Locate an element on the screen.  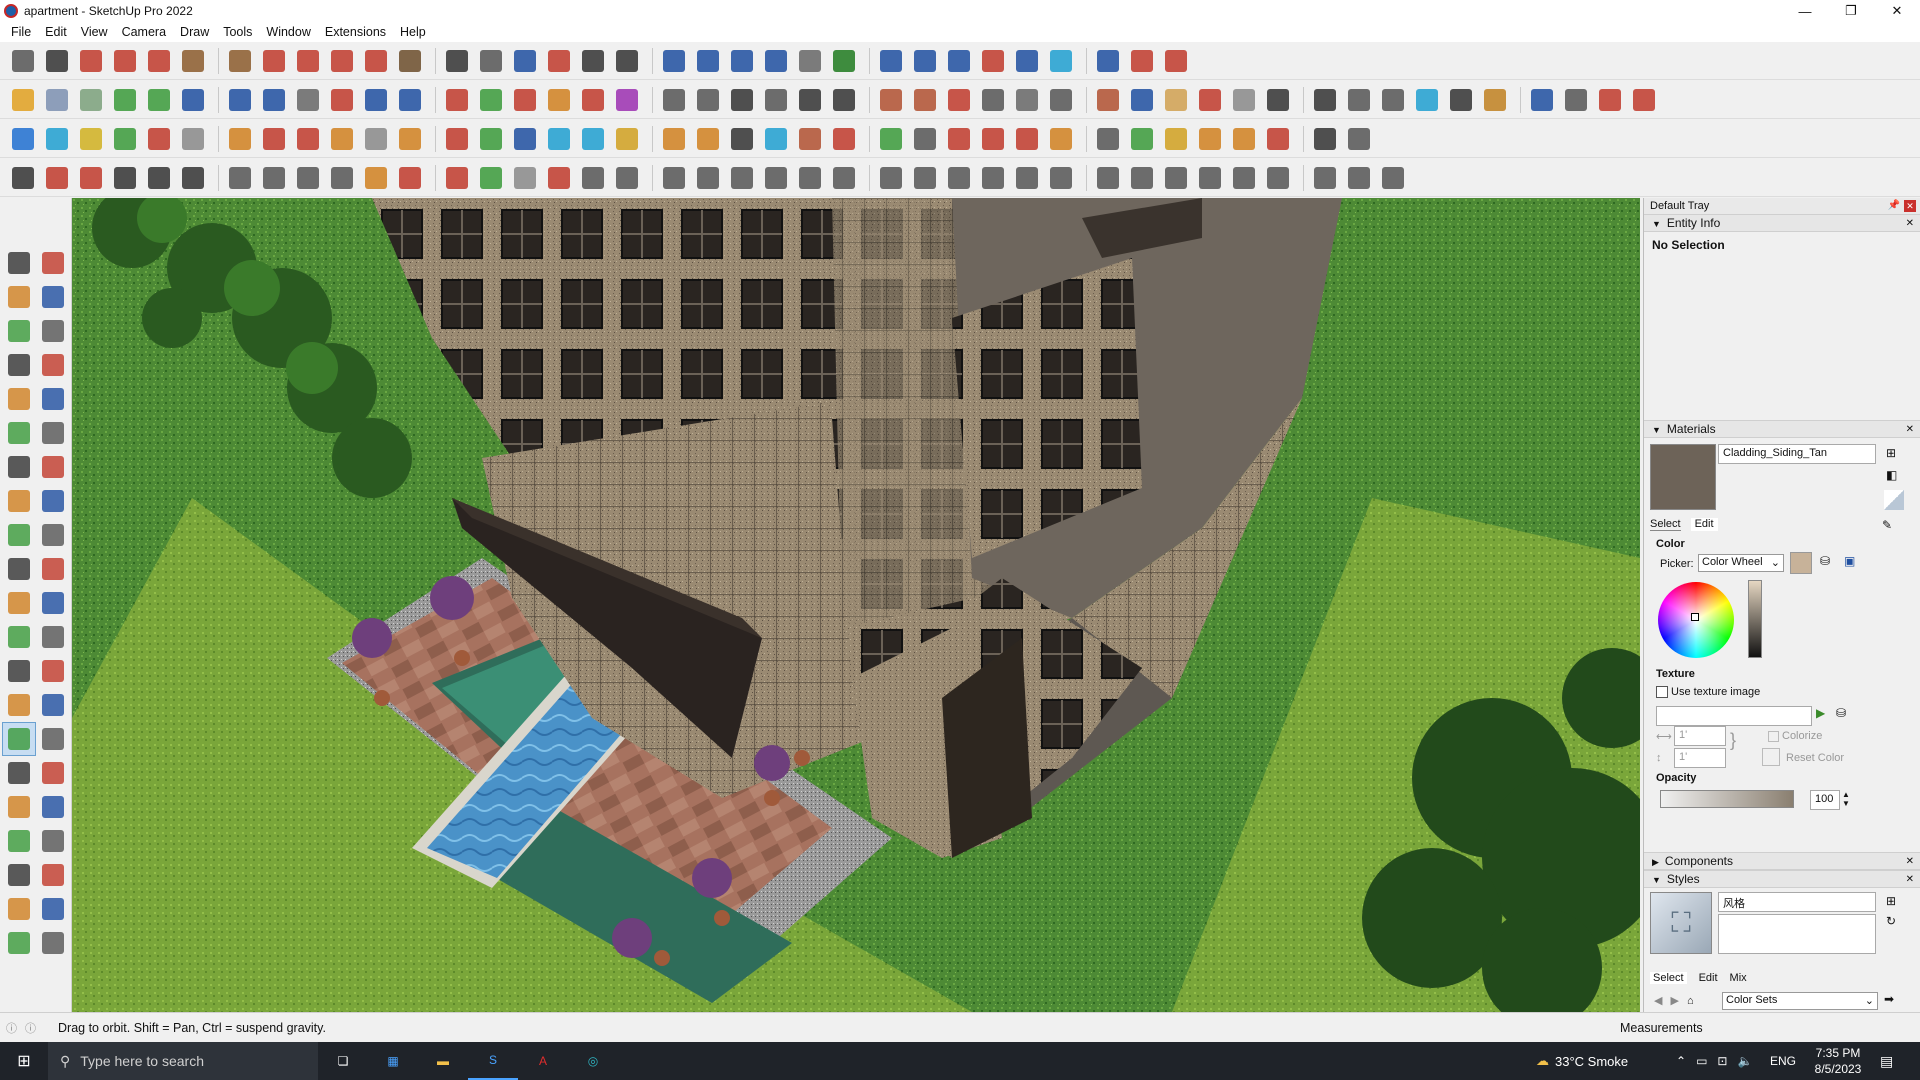
walk-icon is located at coordinates (19, 875).